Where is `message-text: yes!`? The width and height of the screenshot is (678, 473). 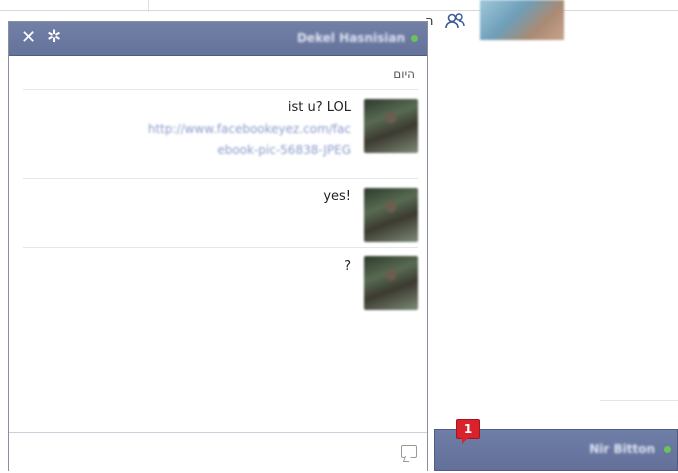 message-text: yes! is located at coordinates (337, 196).